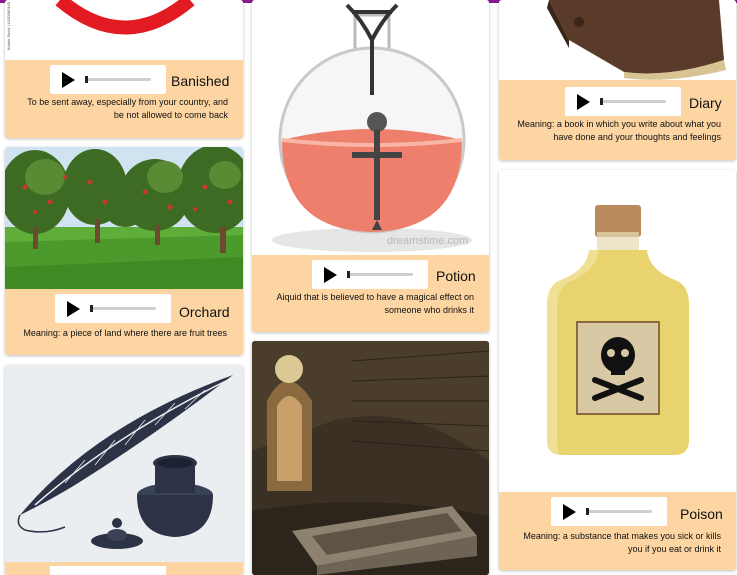 This screenshot has height=575, width=737. I want to click on potion-image: dreamstime.com, so click(370, 127).